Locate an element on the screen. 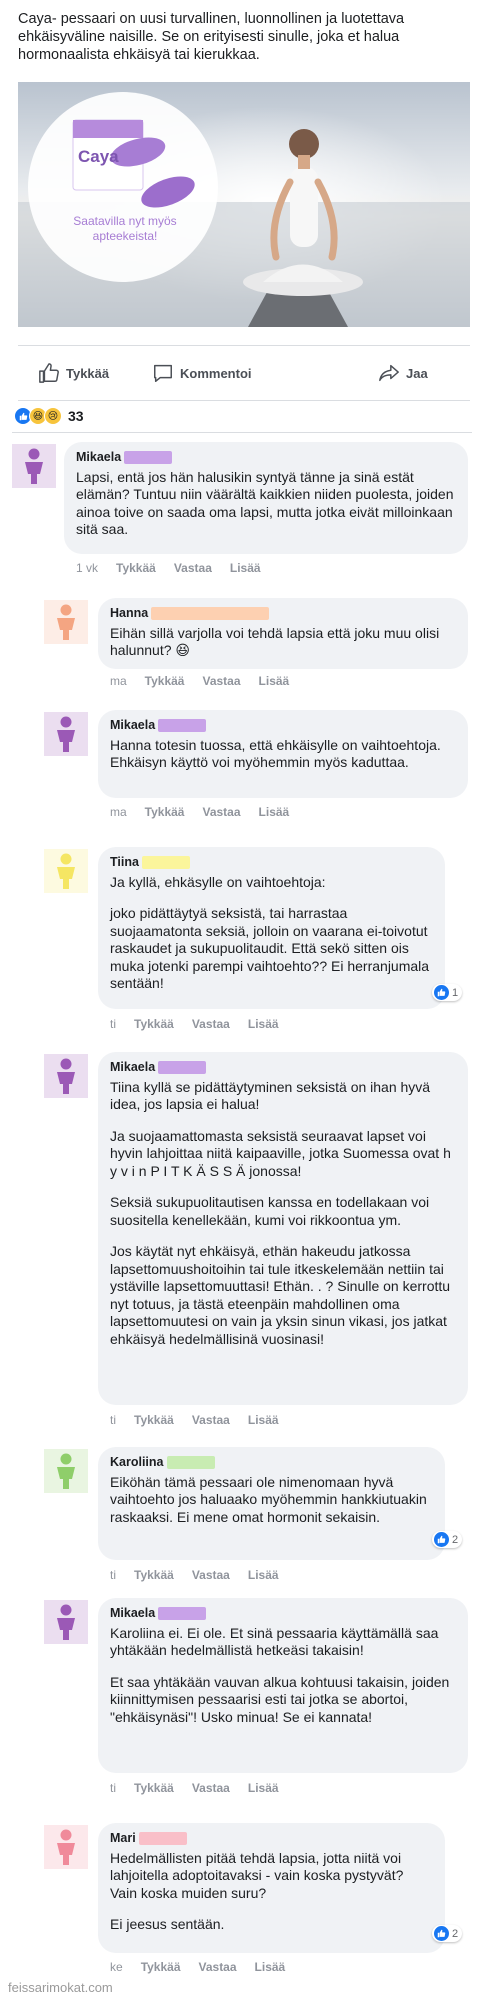  like-count: 2 is located at coordinates (455, 1539).